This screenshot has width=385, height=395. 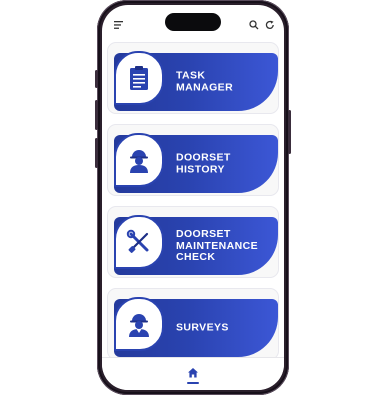 I want to click on clipboard-icon, so click(x=139, y=78).